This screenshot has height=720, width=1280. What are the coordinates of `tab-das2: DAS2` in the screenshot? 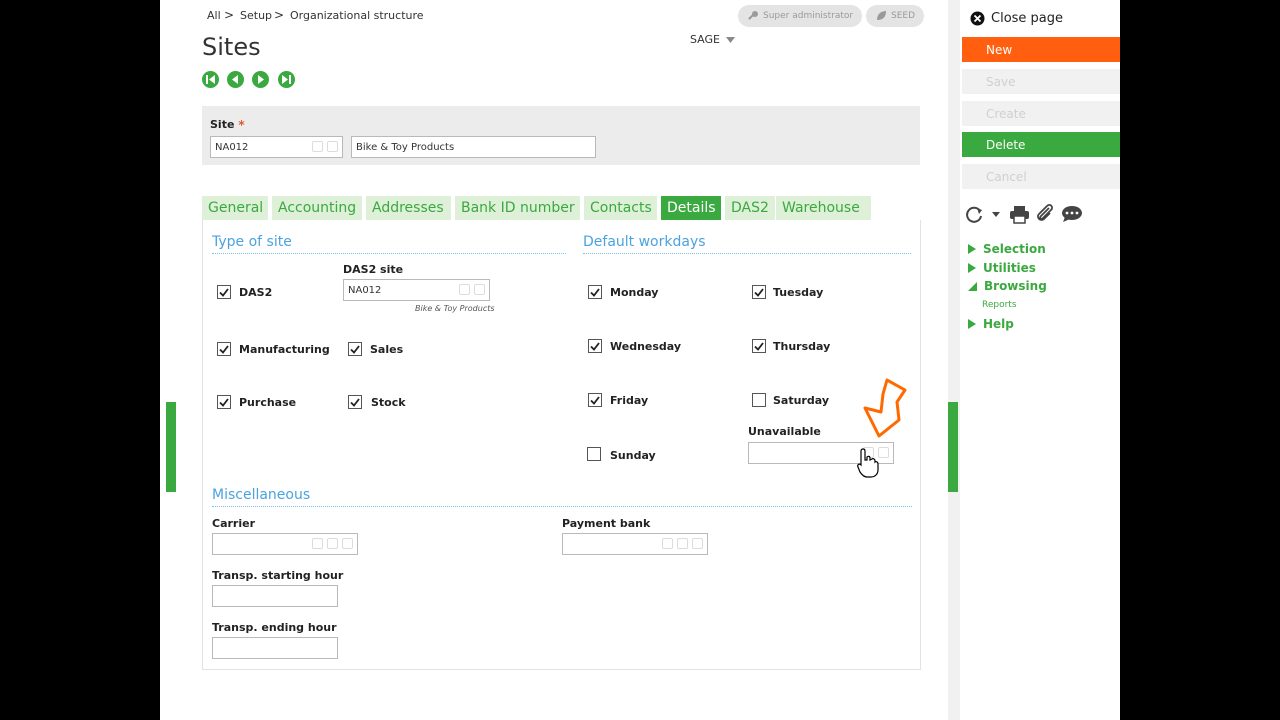 It's located at (750, 208).